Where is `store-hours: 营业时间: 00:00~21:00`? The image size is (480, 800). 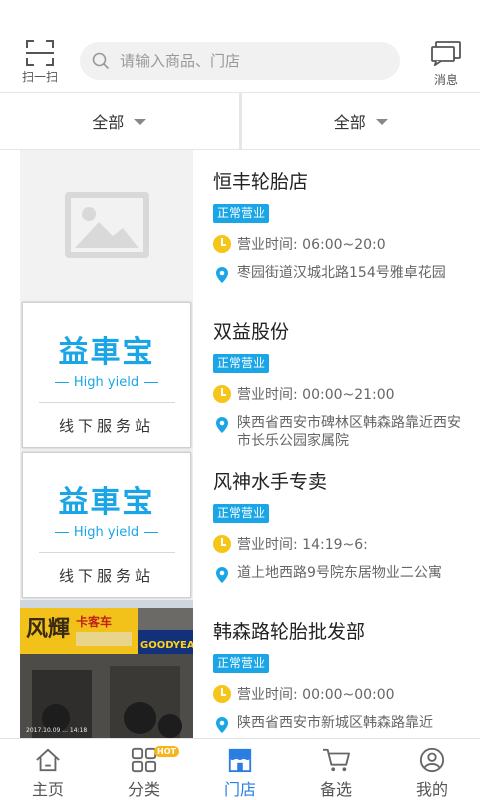 store-hours: 营业时间: 00:00~21:00 is located at coordinates (340, 394).